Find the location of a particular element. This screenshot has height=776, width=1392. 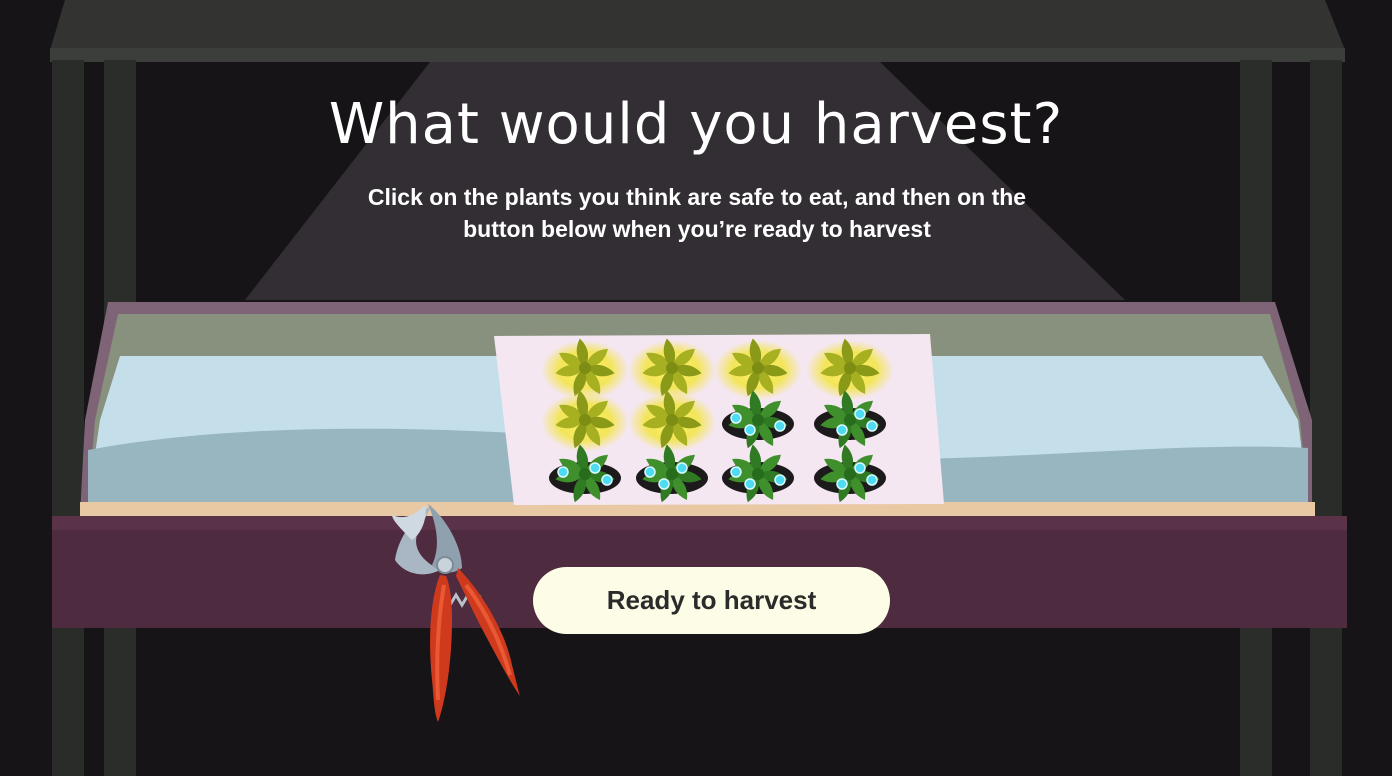

ready-to-harvest-button: Ready to harvest is located at coordinates (711, 600).